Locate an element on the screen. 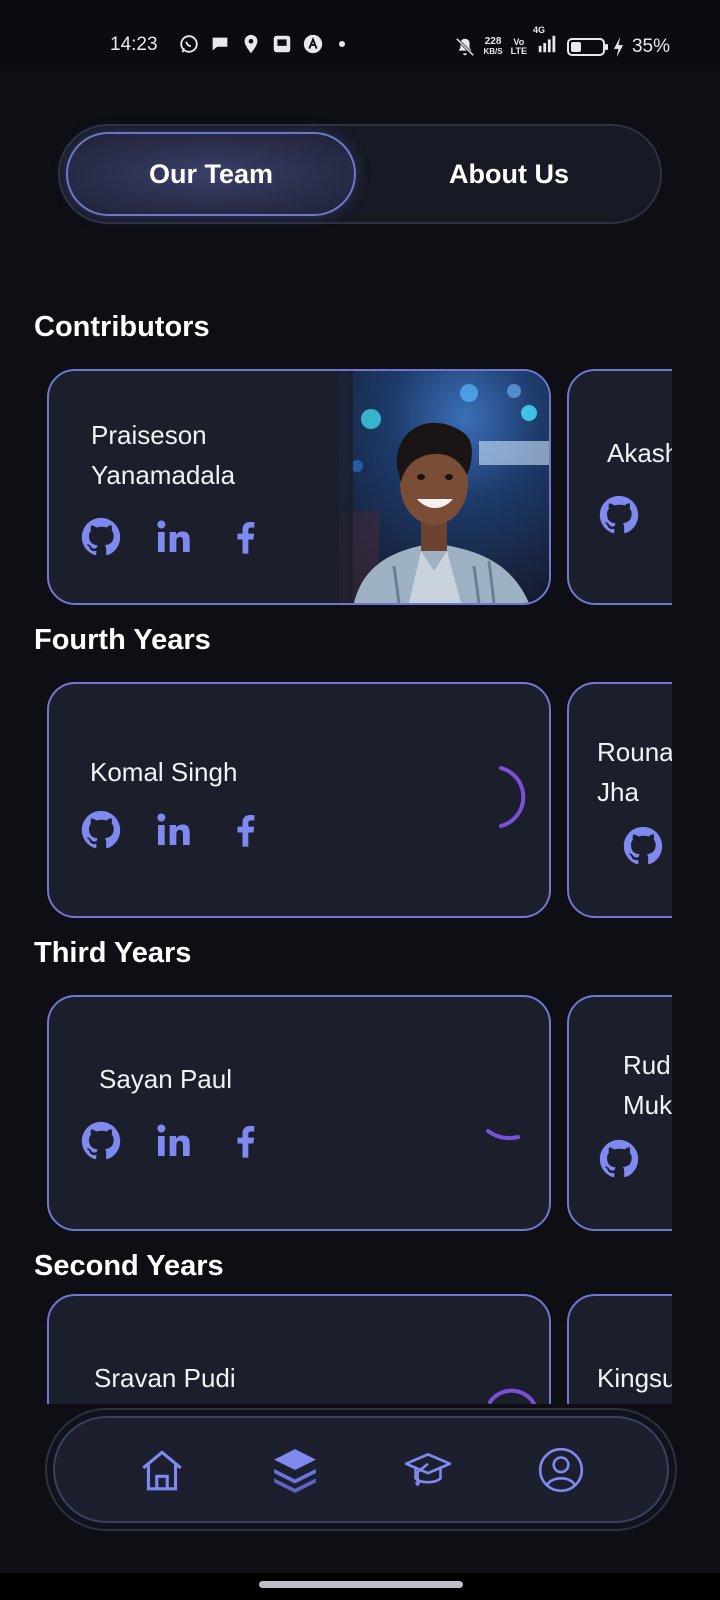 The width and height of the screenshot is (720, 1600). section-title-contributors: Contributors is located at coordinates (122, 327).